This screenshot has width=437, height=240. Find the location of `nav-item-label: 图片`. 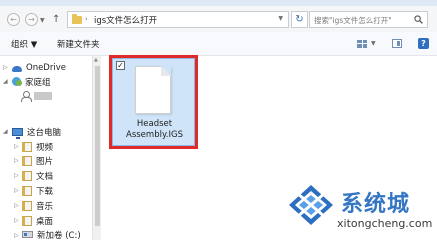

nav-item-label: 图片 is located at coordinates (45, 161).